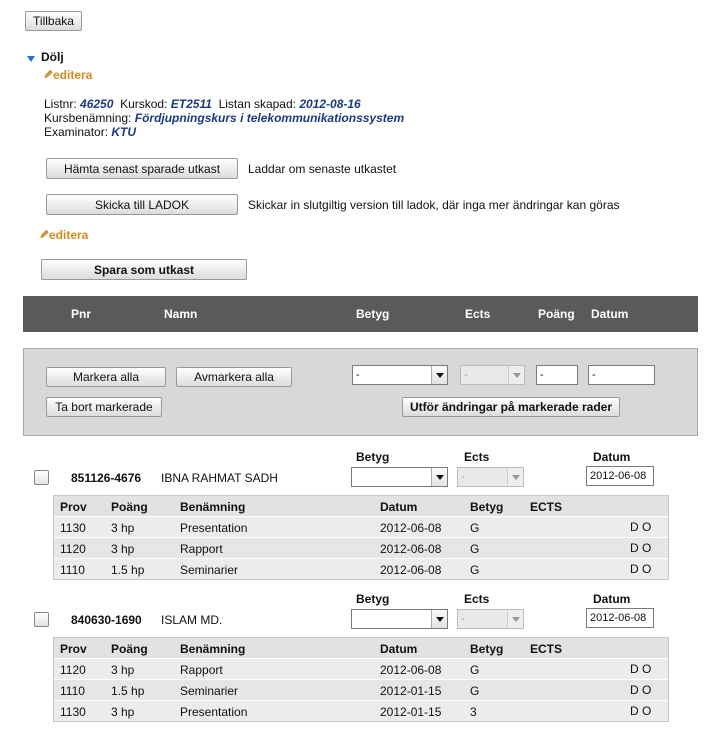 This screenshot has width=707, height=735. What do you see at coordinates (361, 568) in the screenshot?
I see `exam-result-row: 1110 1.5 hp Seminarier 2012-06-08 G D O` at bounding box center [361, 568].